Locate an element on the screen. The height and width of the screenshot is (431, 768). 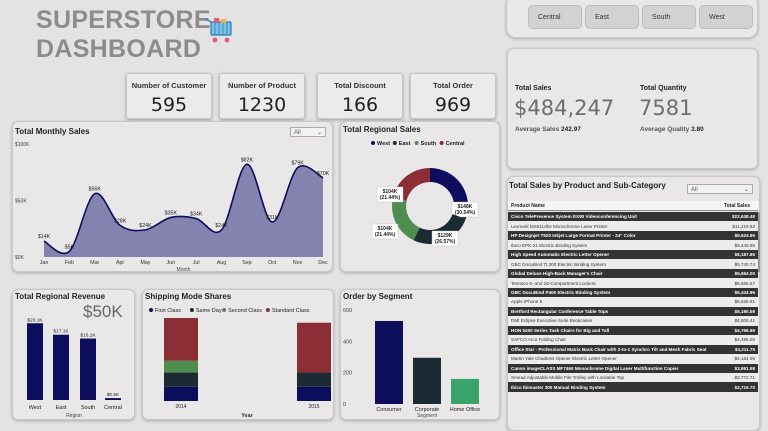
product-table-header: Product Name Total Sales is located at coordinates (633, 206).